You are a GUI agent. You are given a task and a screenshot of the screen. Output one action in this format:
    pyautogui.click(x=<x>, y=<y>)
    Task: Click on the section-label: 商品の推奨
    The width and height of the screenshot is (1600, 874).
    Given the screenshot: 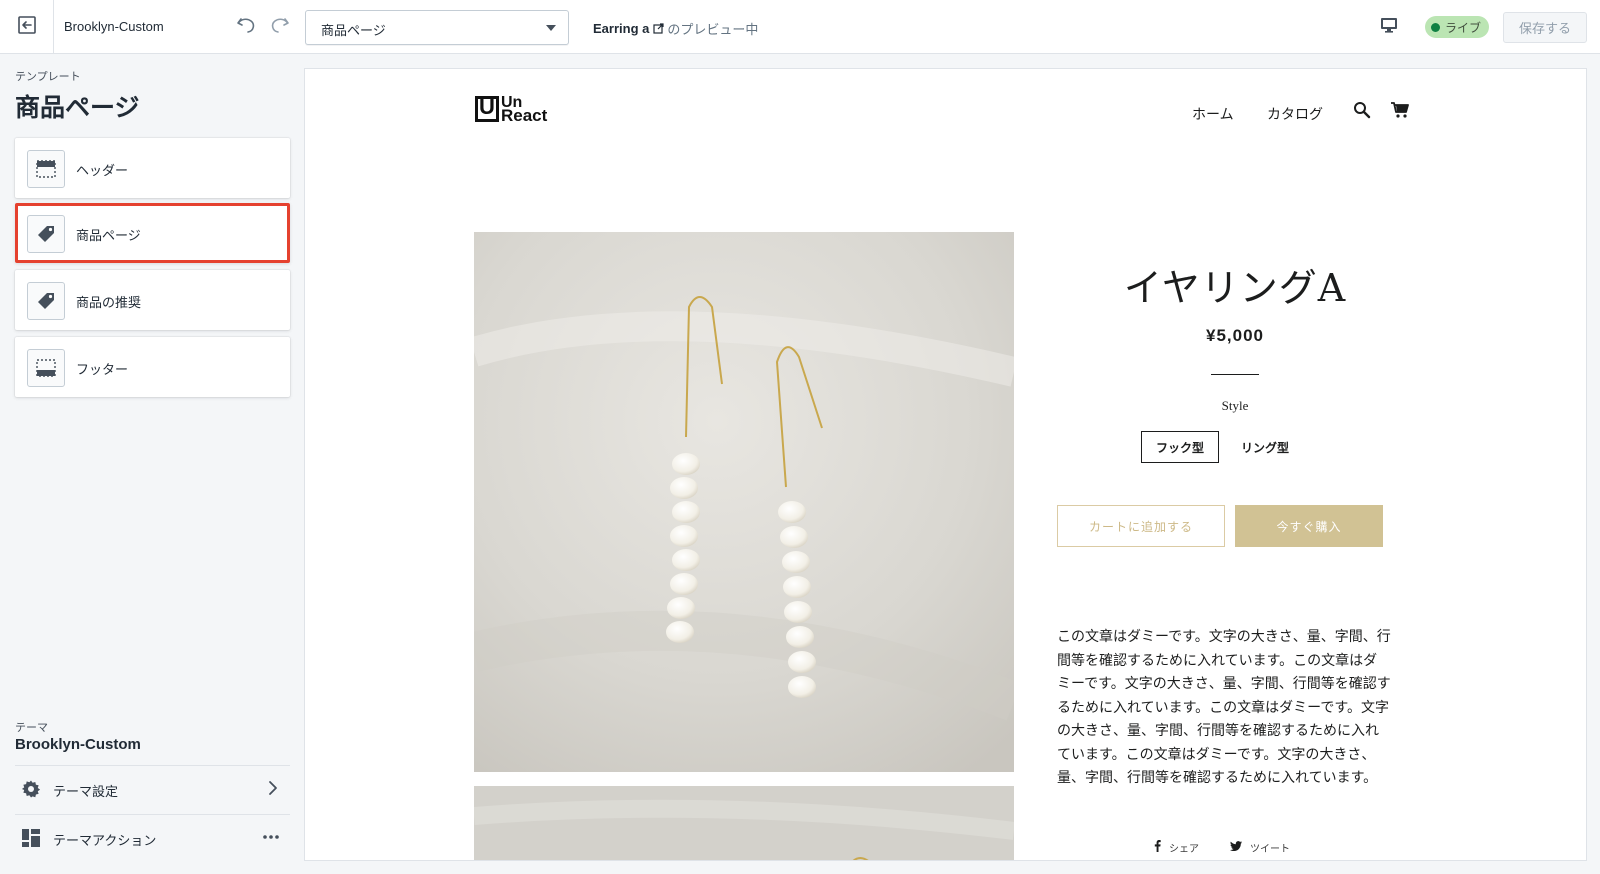 What is the action you would take?
    pyautogui.click(x=109, y=303)
    